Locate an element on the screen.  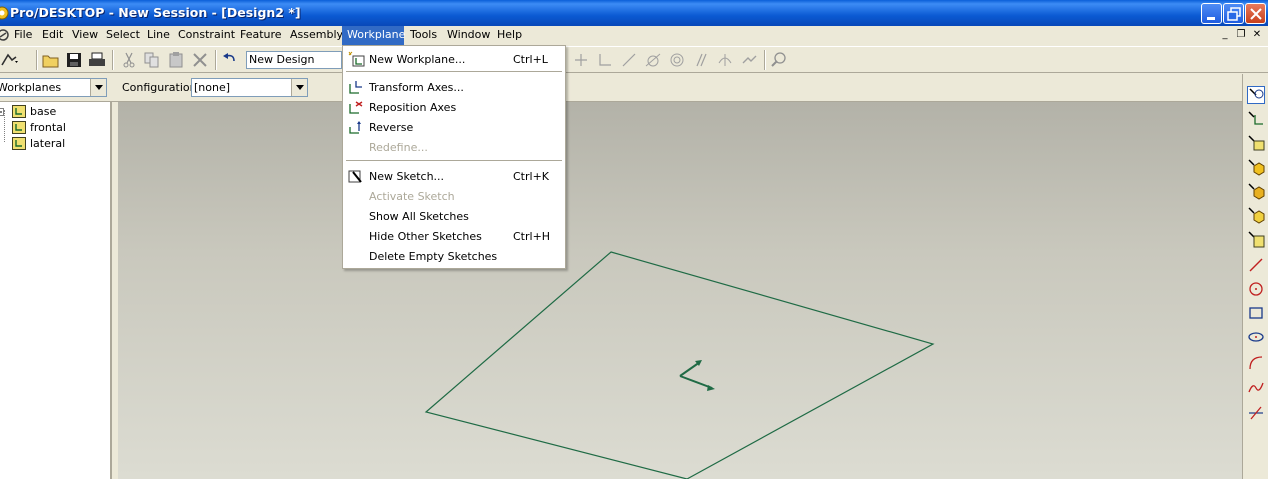
zoom-icon is located at coordinates (779, 60).